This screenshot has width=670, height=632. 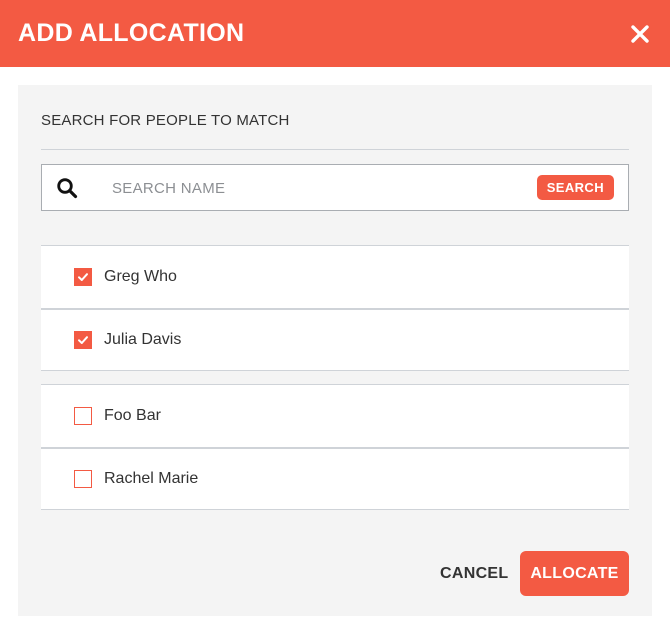 I want to click on person-row: Greg Who, so click(x=335, y=277).